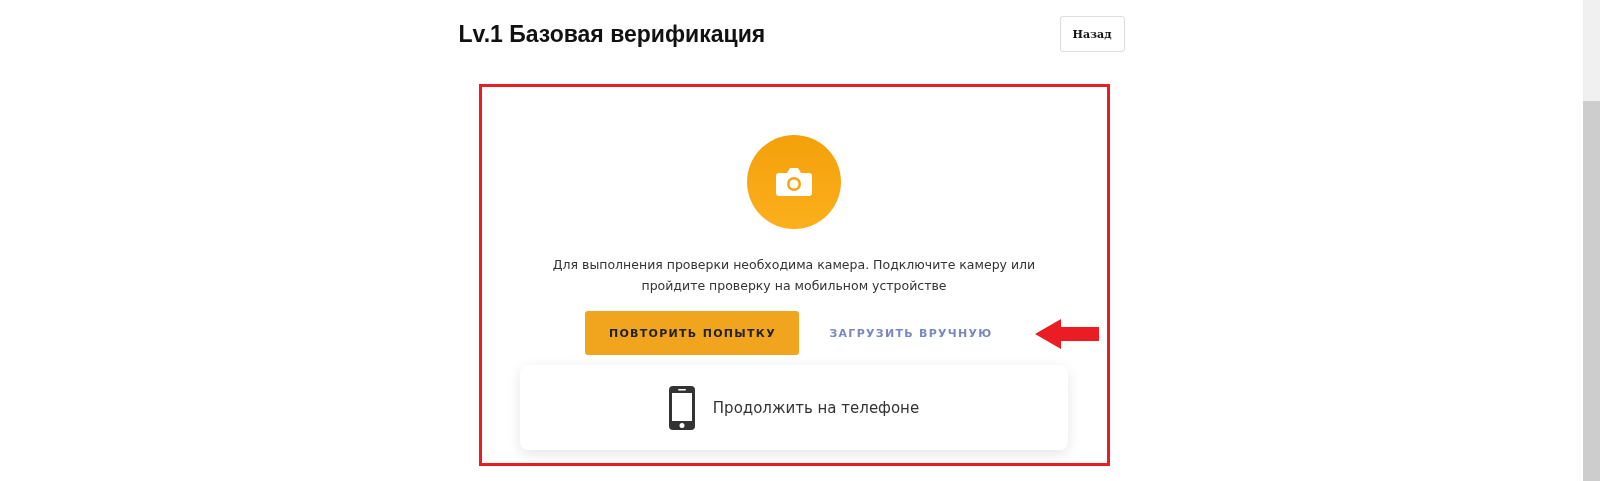  What do you see at coordinates (692, 333) in the screenshot?
I see `retry-button: ПОВТОРИТЬ ПОПЫТКУ` at bounding box center [692, 333].